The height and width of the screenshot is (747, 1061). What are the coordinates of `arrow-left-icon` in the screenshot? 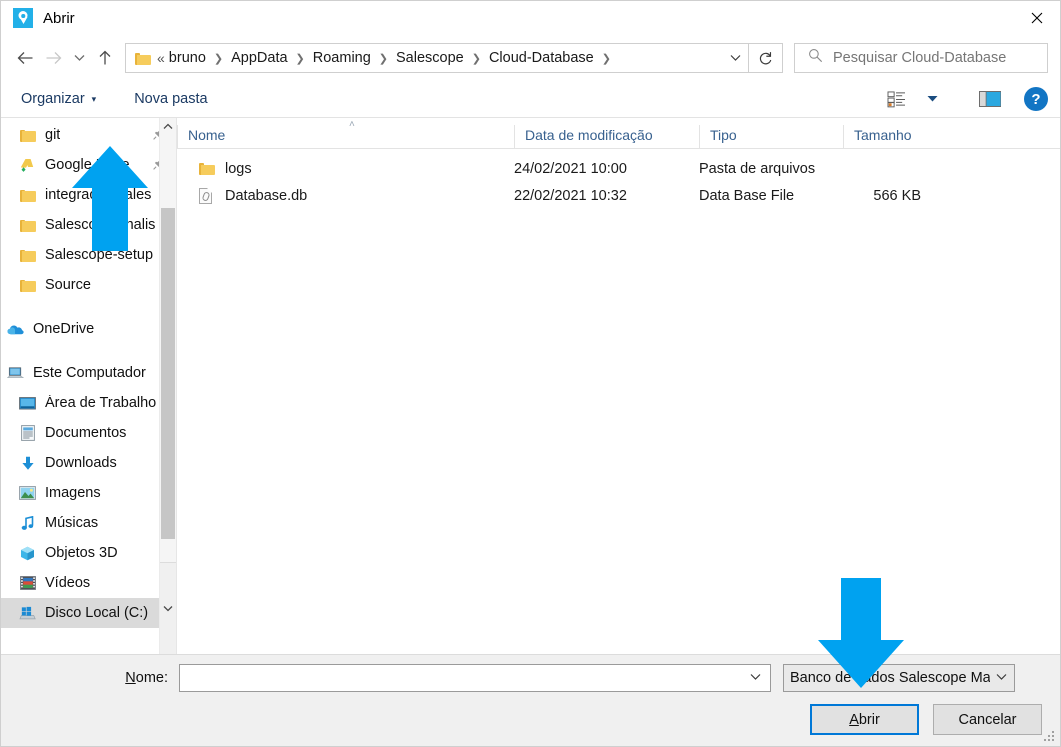 It's located at (24, 58).